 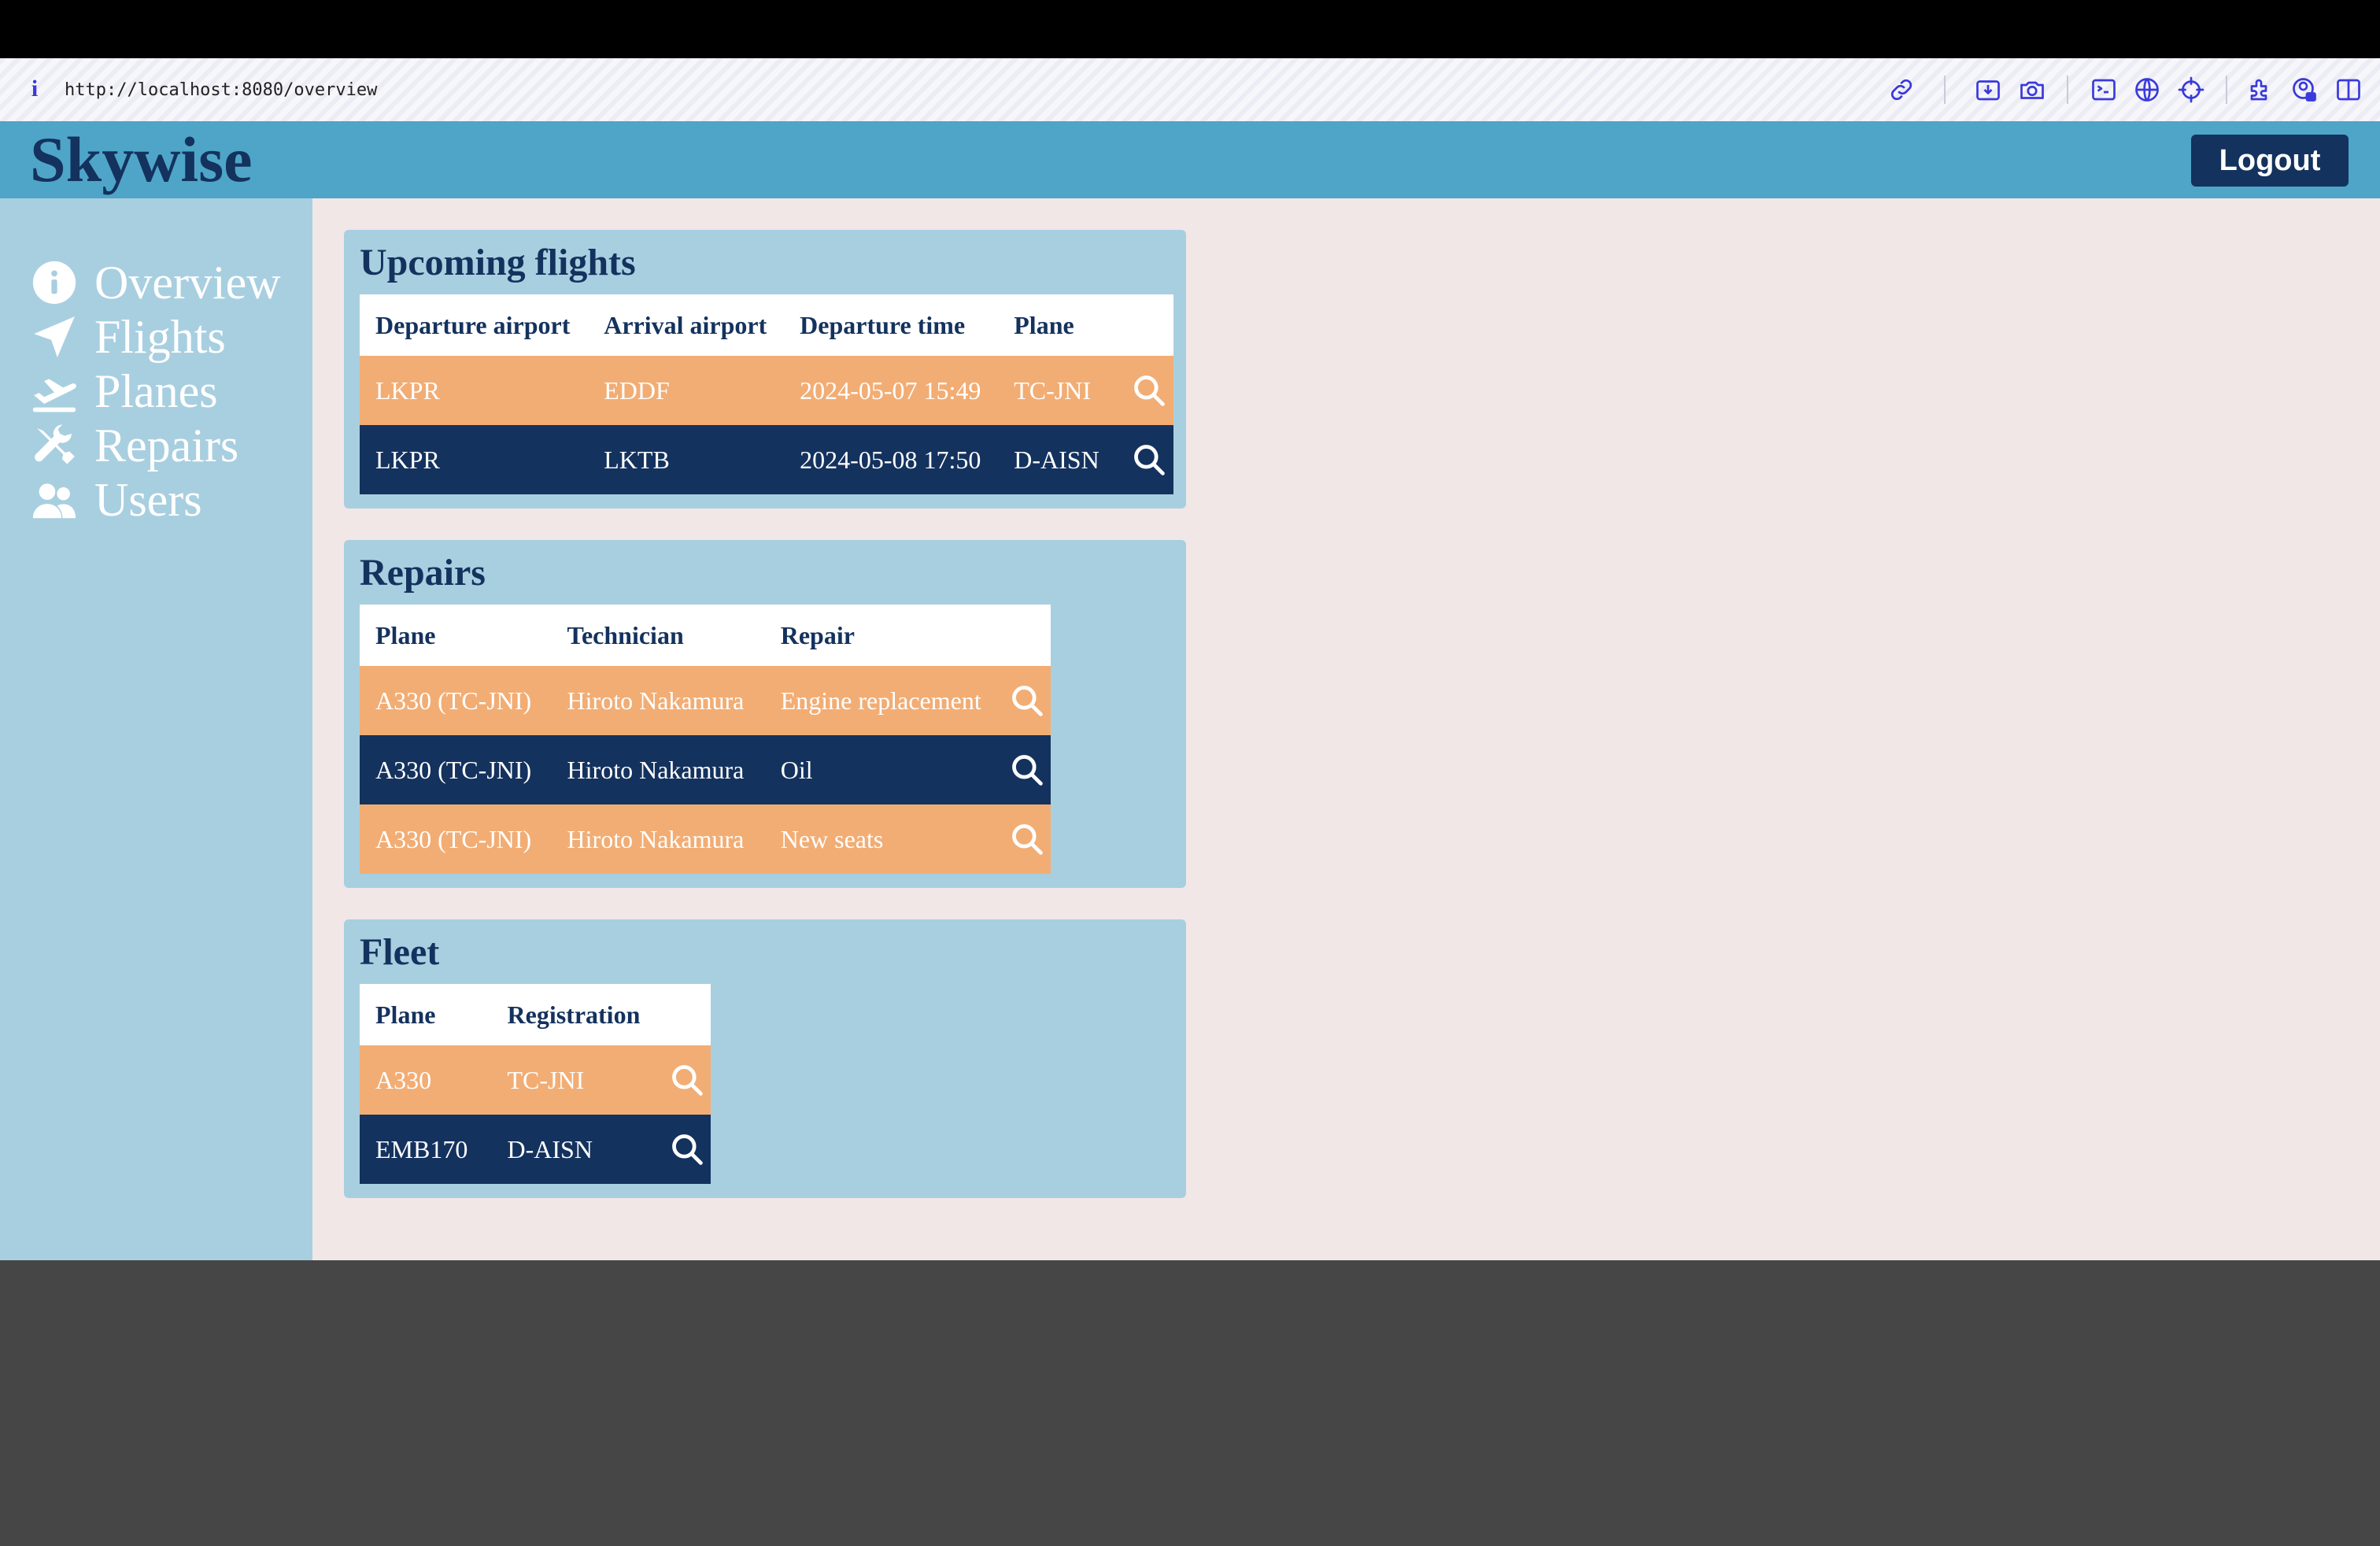 What do you see at coordinates (686, 390) in the screenshot?
I see `cell-arrival: EDDF` at bounding box center [686, 390].